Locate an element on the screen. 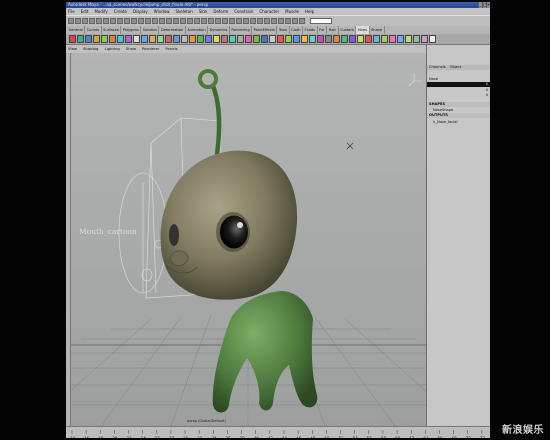  shelf-tab-custom: Custom is located at coordinates (348, 30).